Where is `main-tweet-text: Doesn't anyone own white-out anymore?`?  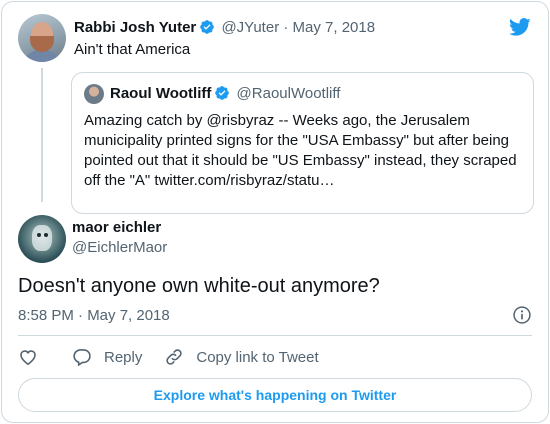
main-tweet-text: Doesn't anyone own white-out anymore? is located at coordinates (199, 286).